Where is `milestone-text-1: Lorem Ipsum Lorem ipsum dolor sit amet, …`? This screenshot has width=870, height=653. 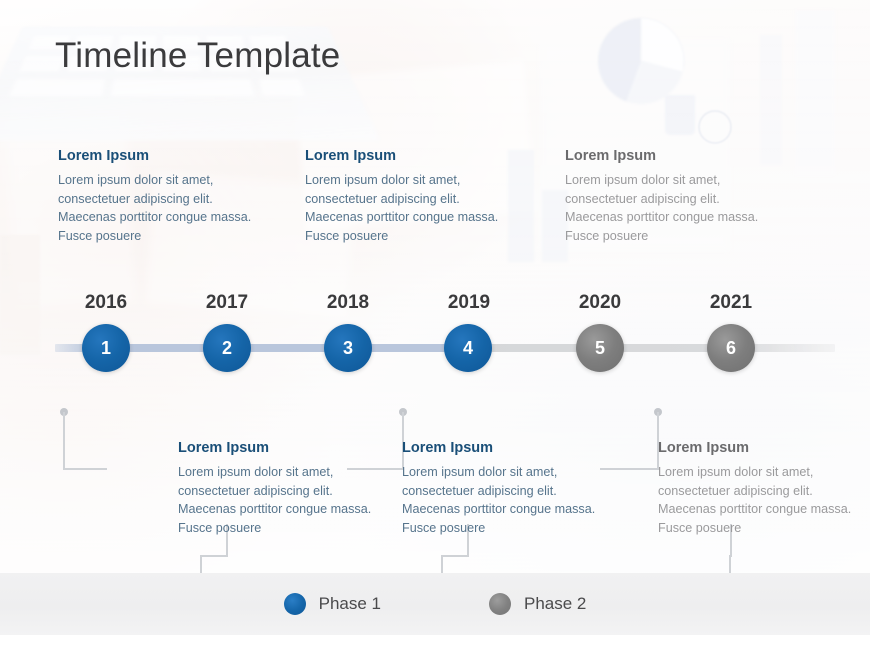
milestone-text-1: Lorem Ipsum Lorem ipsum dolor sit amet, … is located at coordinates (165, 196).